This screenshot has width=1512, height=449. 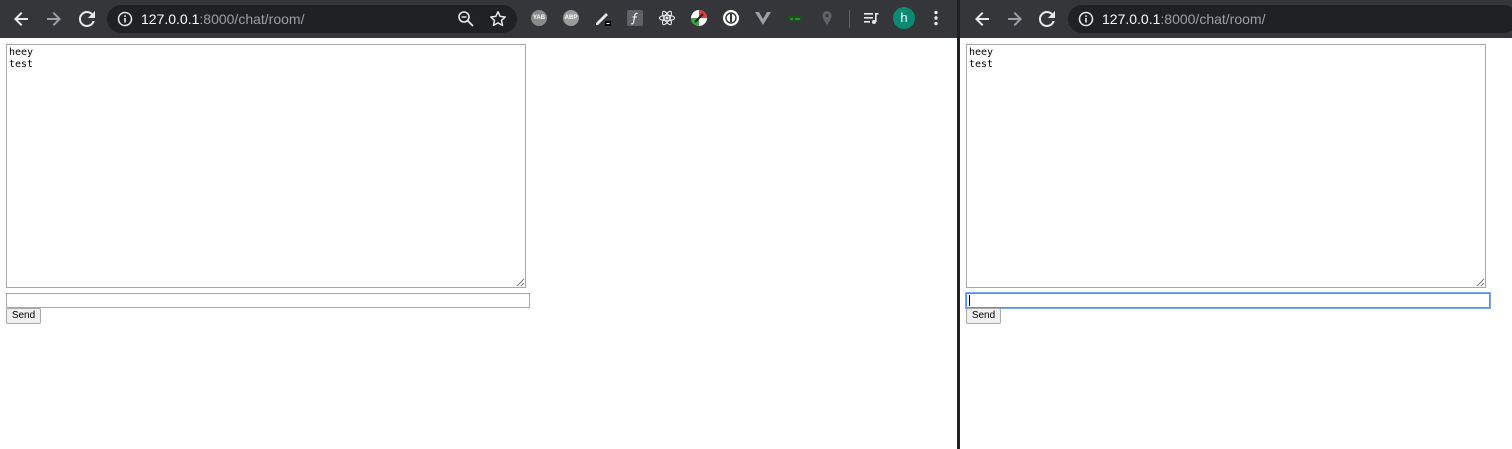 What do you see at coordinates (763, 18) in the screenshot?
I see `vue-devtools-icon` at bounding box center [763, 18].